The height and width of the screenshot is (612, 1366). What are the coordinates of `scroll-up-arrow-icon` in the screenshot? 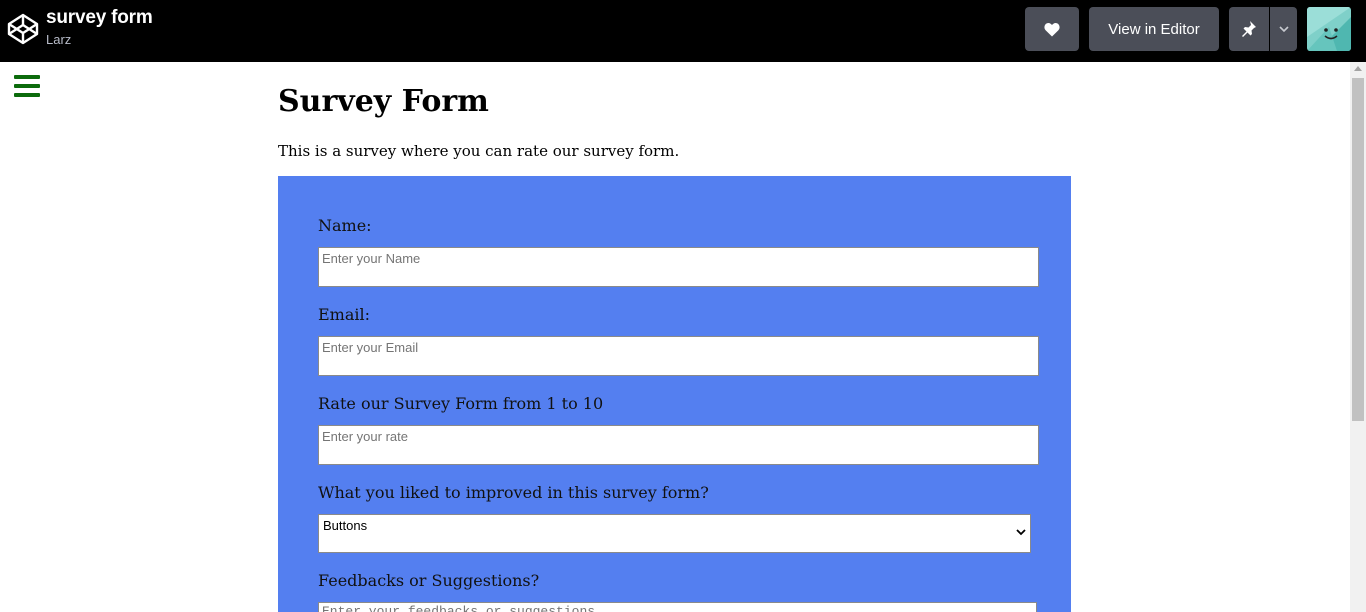 It's located at (1358, 68).